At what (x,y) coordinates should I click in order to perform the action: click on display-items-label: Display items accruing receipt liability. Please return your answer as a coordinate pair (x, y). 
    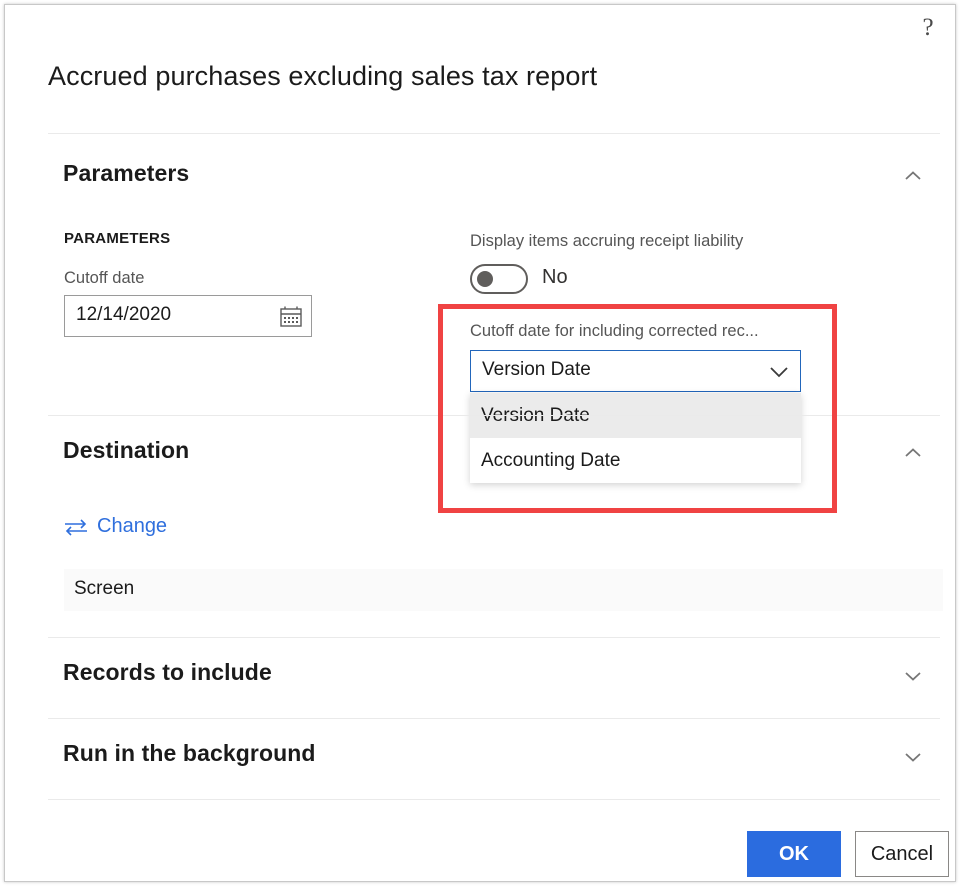
    Looking at the image, I should click on (607, 241).